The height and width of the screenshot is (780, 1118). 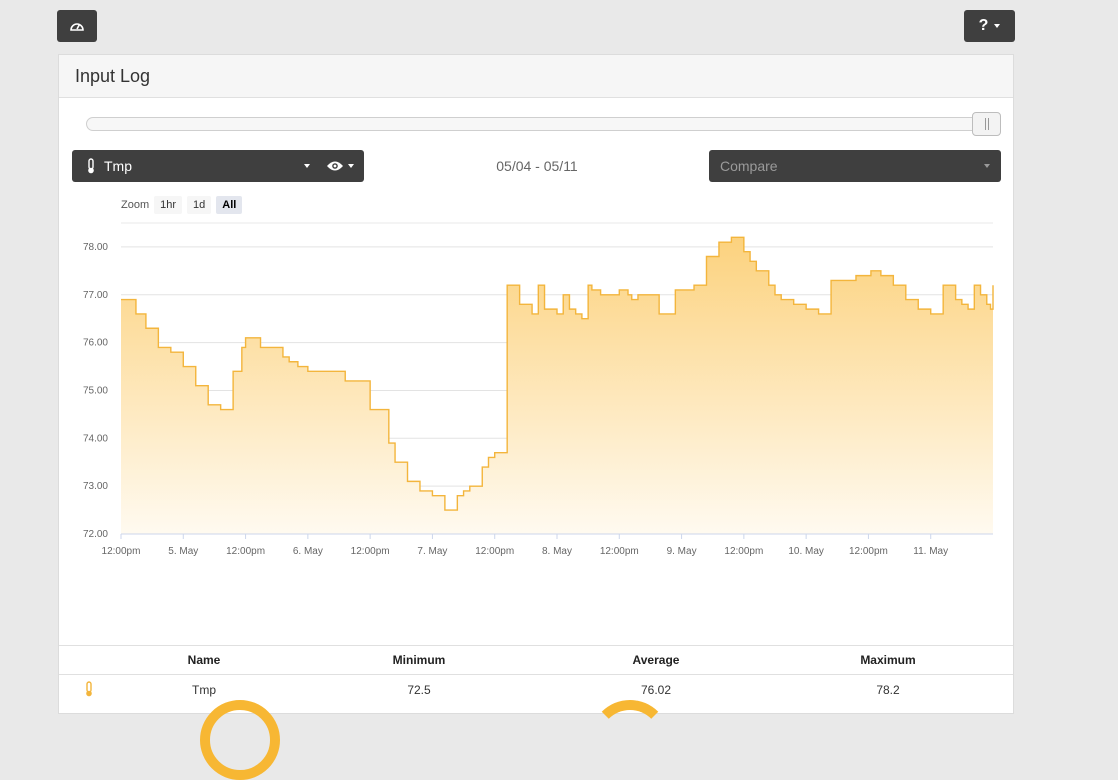 What do you see at coordinates (432, 551) in the screenshot?
I see `x-tick-label: 7. May` at bounding box center [432, 551].